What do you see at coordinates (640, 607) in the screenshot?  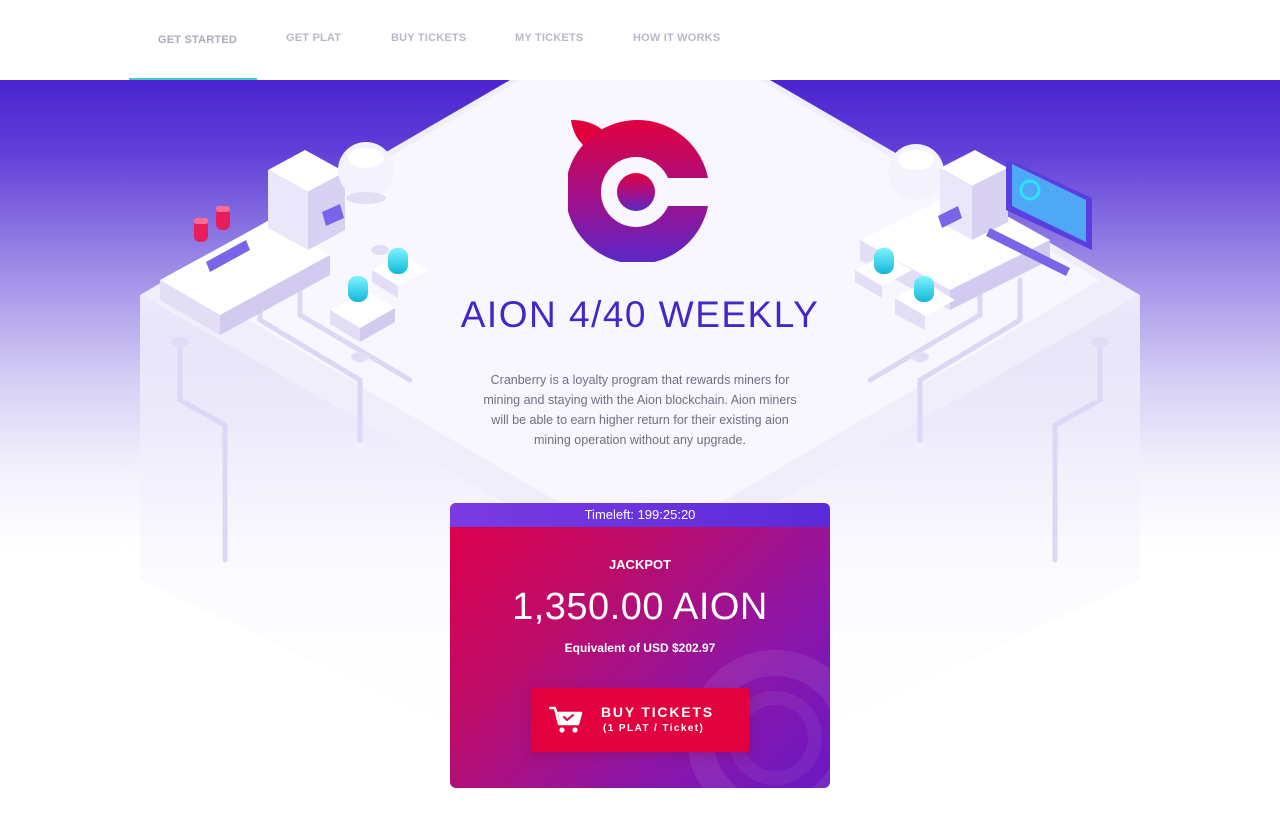 I see `jackpot-amount: 1,350.00 AION` at bounding box center [640, 607].